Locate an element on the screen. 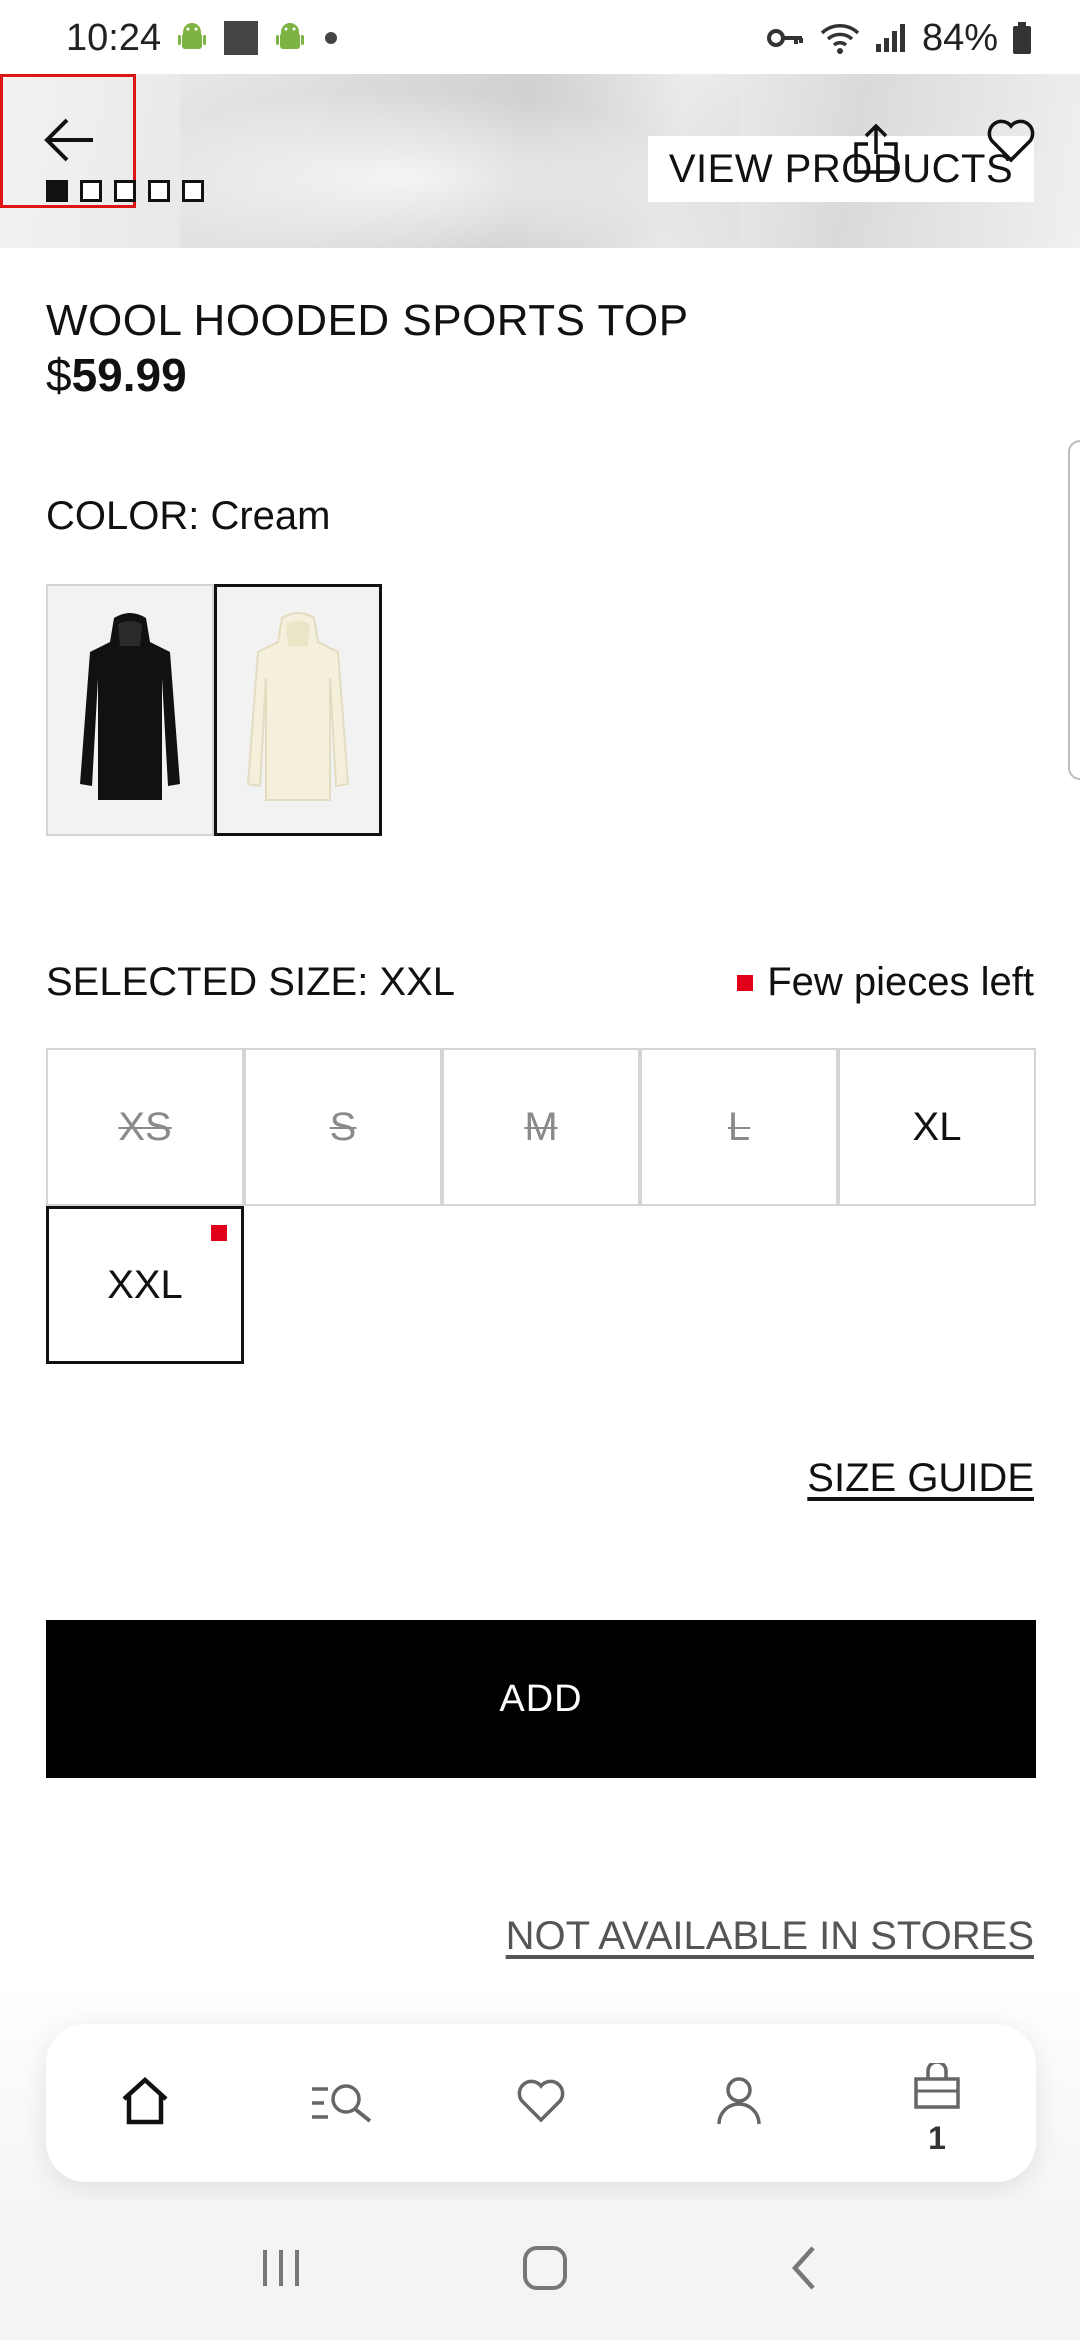  tab-home is located at coordinates (145, 2103).